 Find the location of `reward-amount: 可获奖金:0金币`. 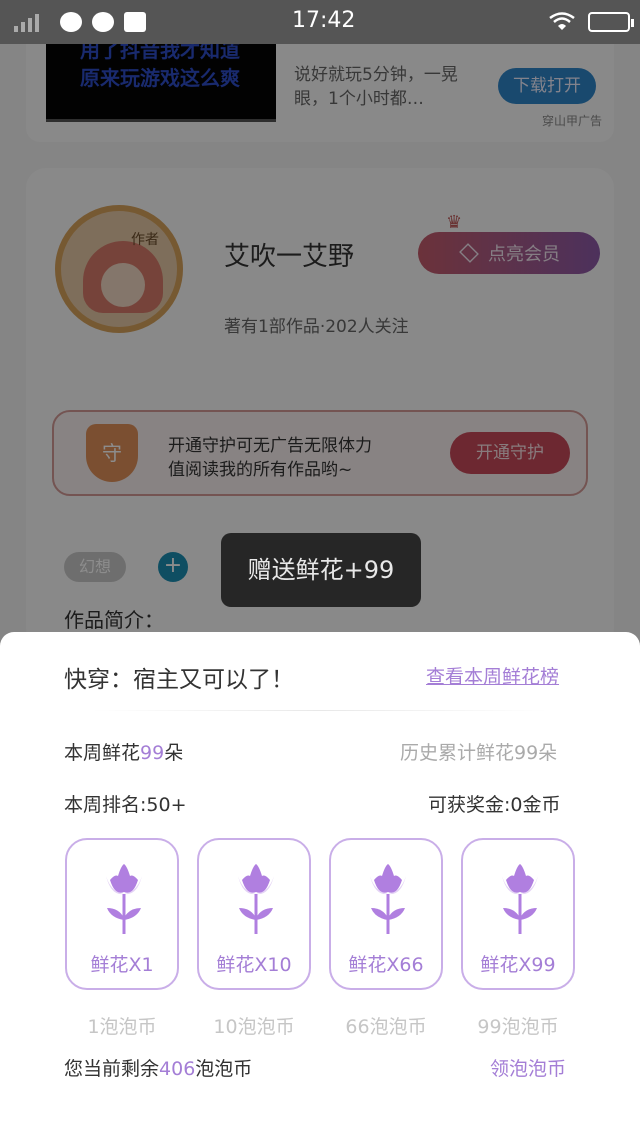

reward-amount: 可获奖金:0金币 is located at coordinates (494, 805).